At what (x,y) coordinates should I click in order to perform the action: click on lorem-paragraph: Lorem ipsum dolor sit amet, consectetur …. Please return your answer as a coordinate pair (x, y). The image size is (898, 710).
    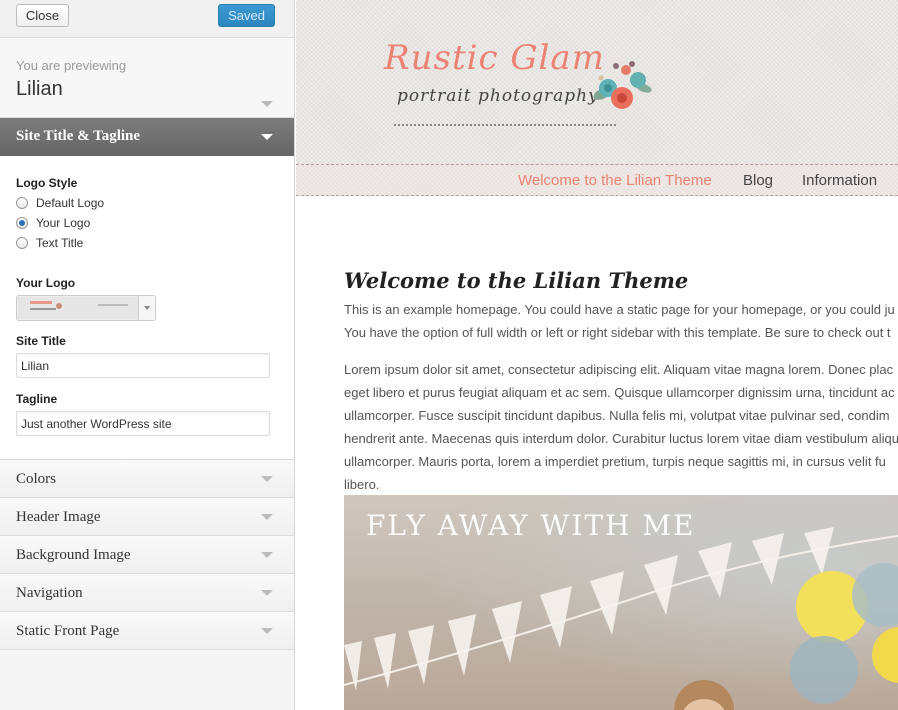
    Looking at the image, I should click on (621, 427).